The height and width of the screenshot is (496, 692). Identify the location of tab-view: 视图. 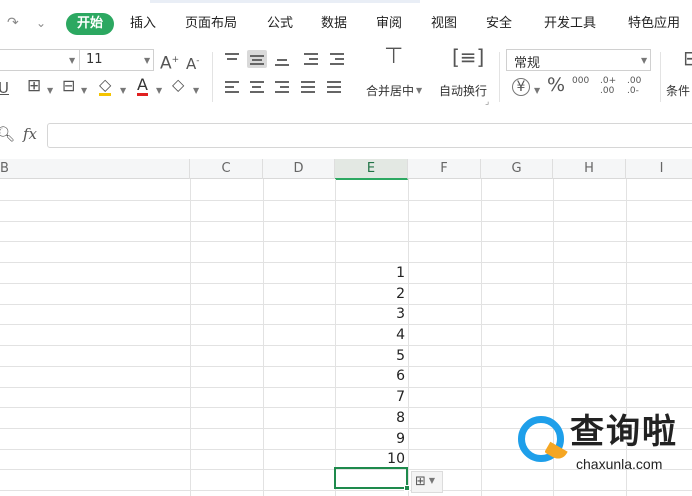
(444, 24).